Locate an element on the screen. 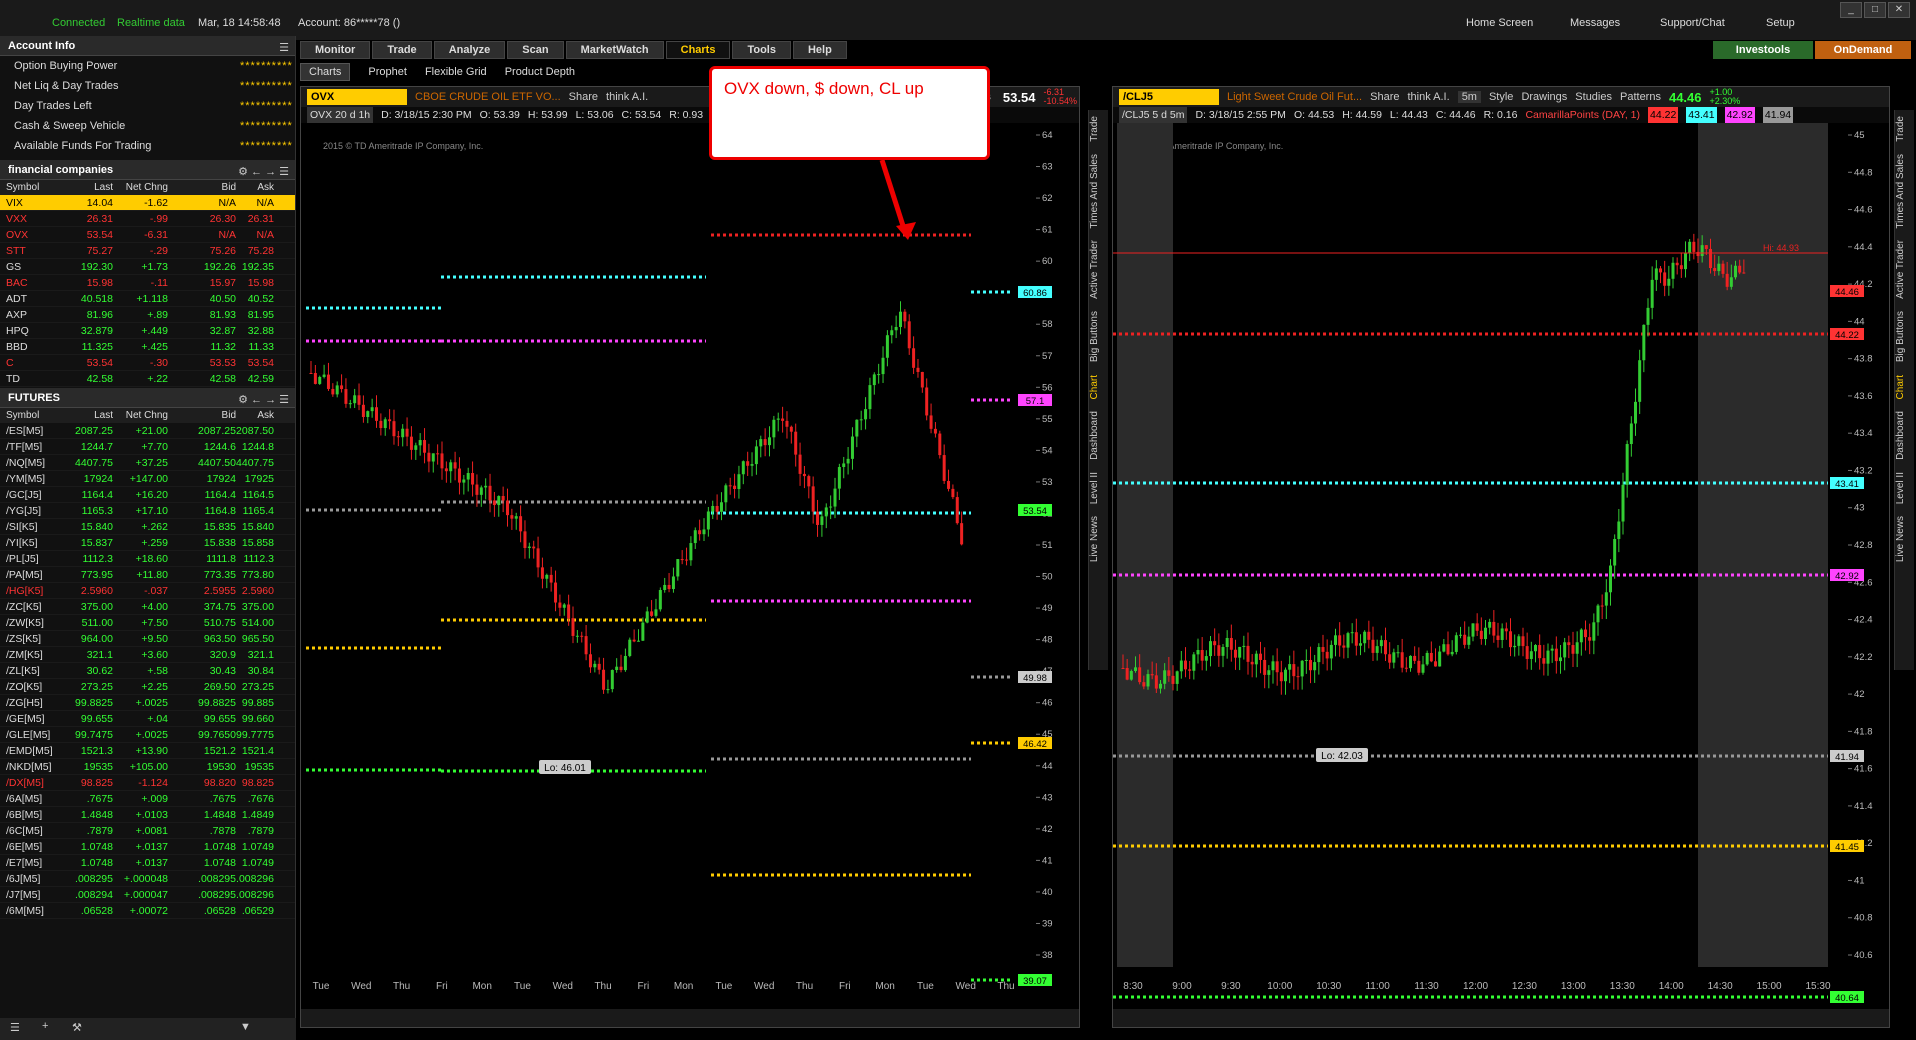 The width and height of the screenshot is (1916, 1040). subtab-product-depth: Product Depth is located at coordinates (540, 72).